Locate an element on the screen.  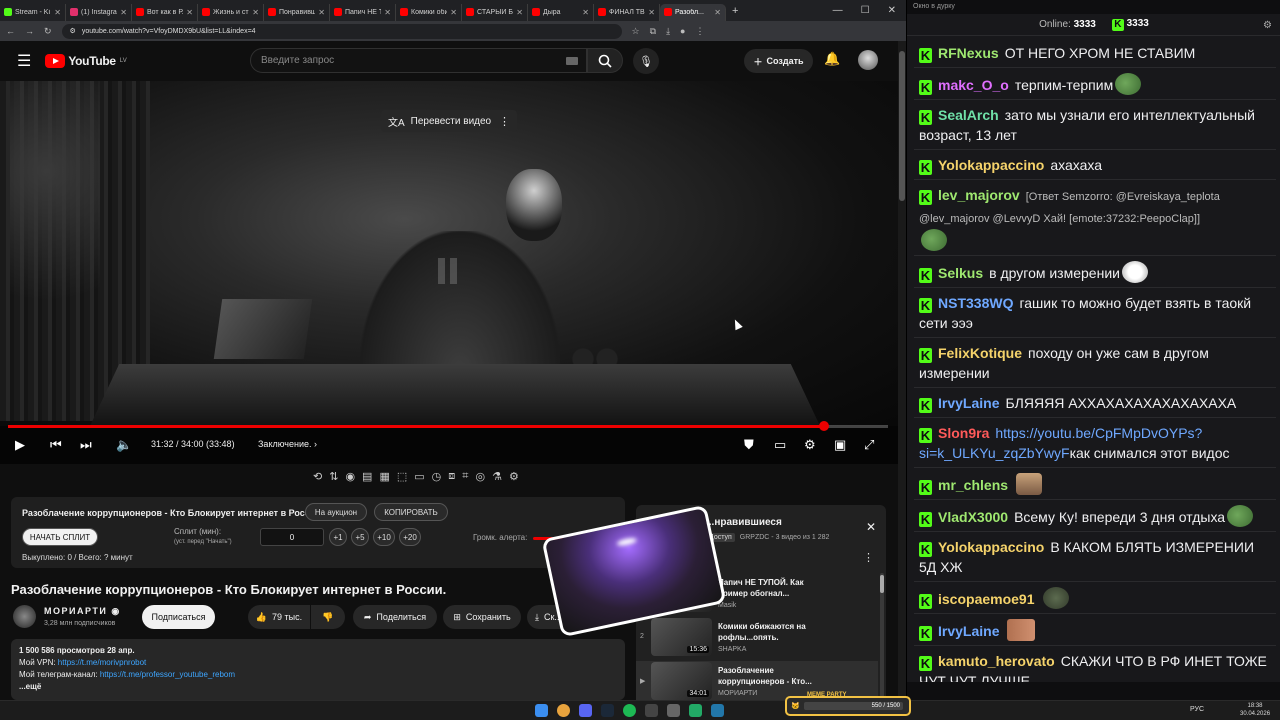
fullscreen-icon: ⤢ is located at coordinates (869, 445).